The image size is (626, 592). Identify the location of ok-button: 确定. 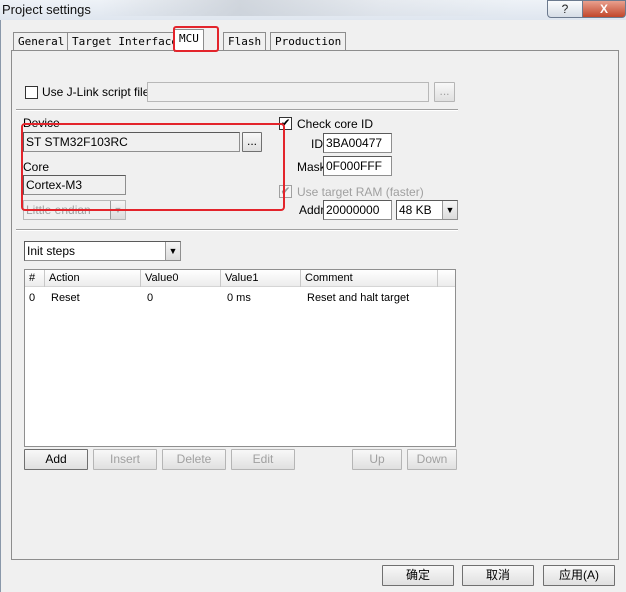
(418, 575).